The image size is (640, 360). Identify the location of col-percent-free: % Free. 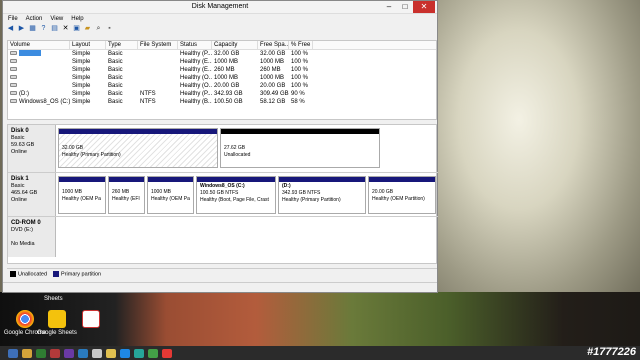
(301, 45).